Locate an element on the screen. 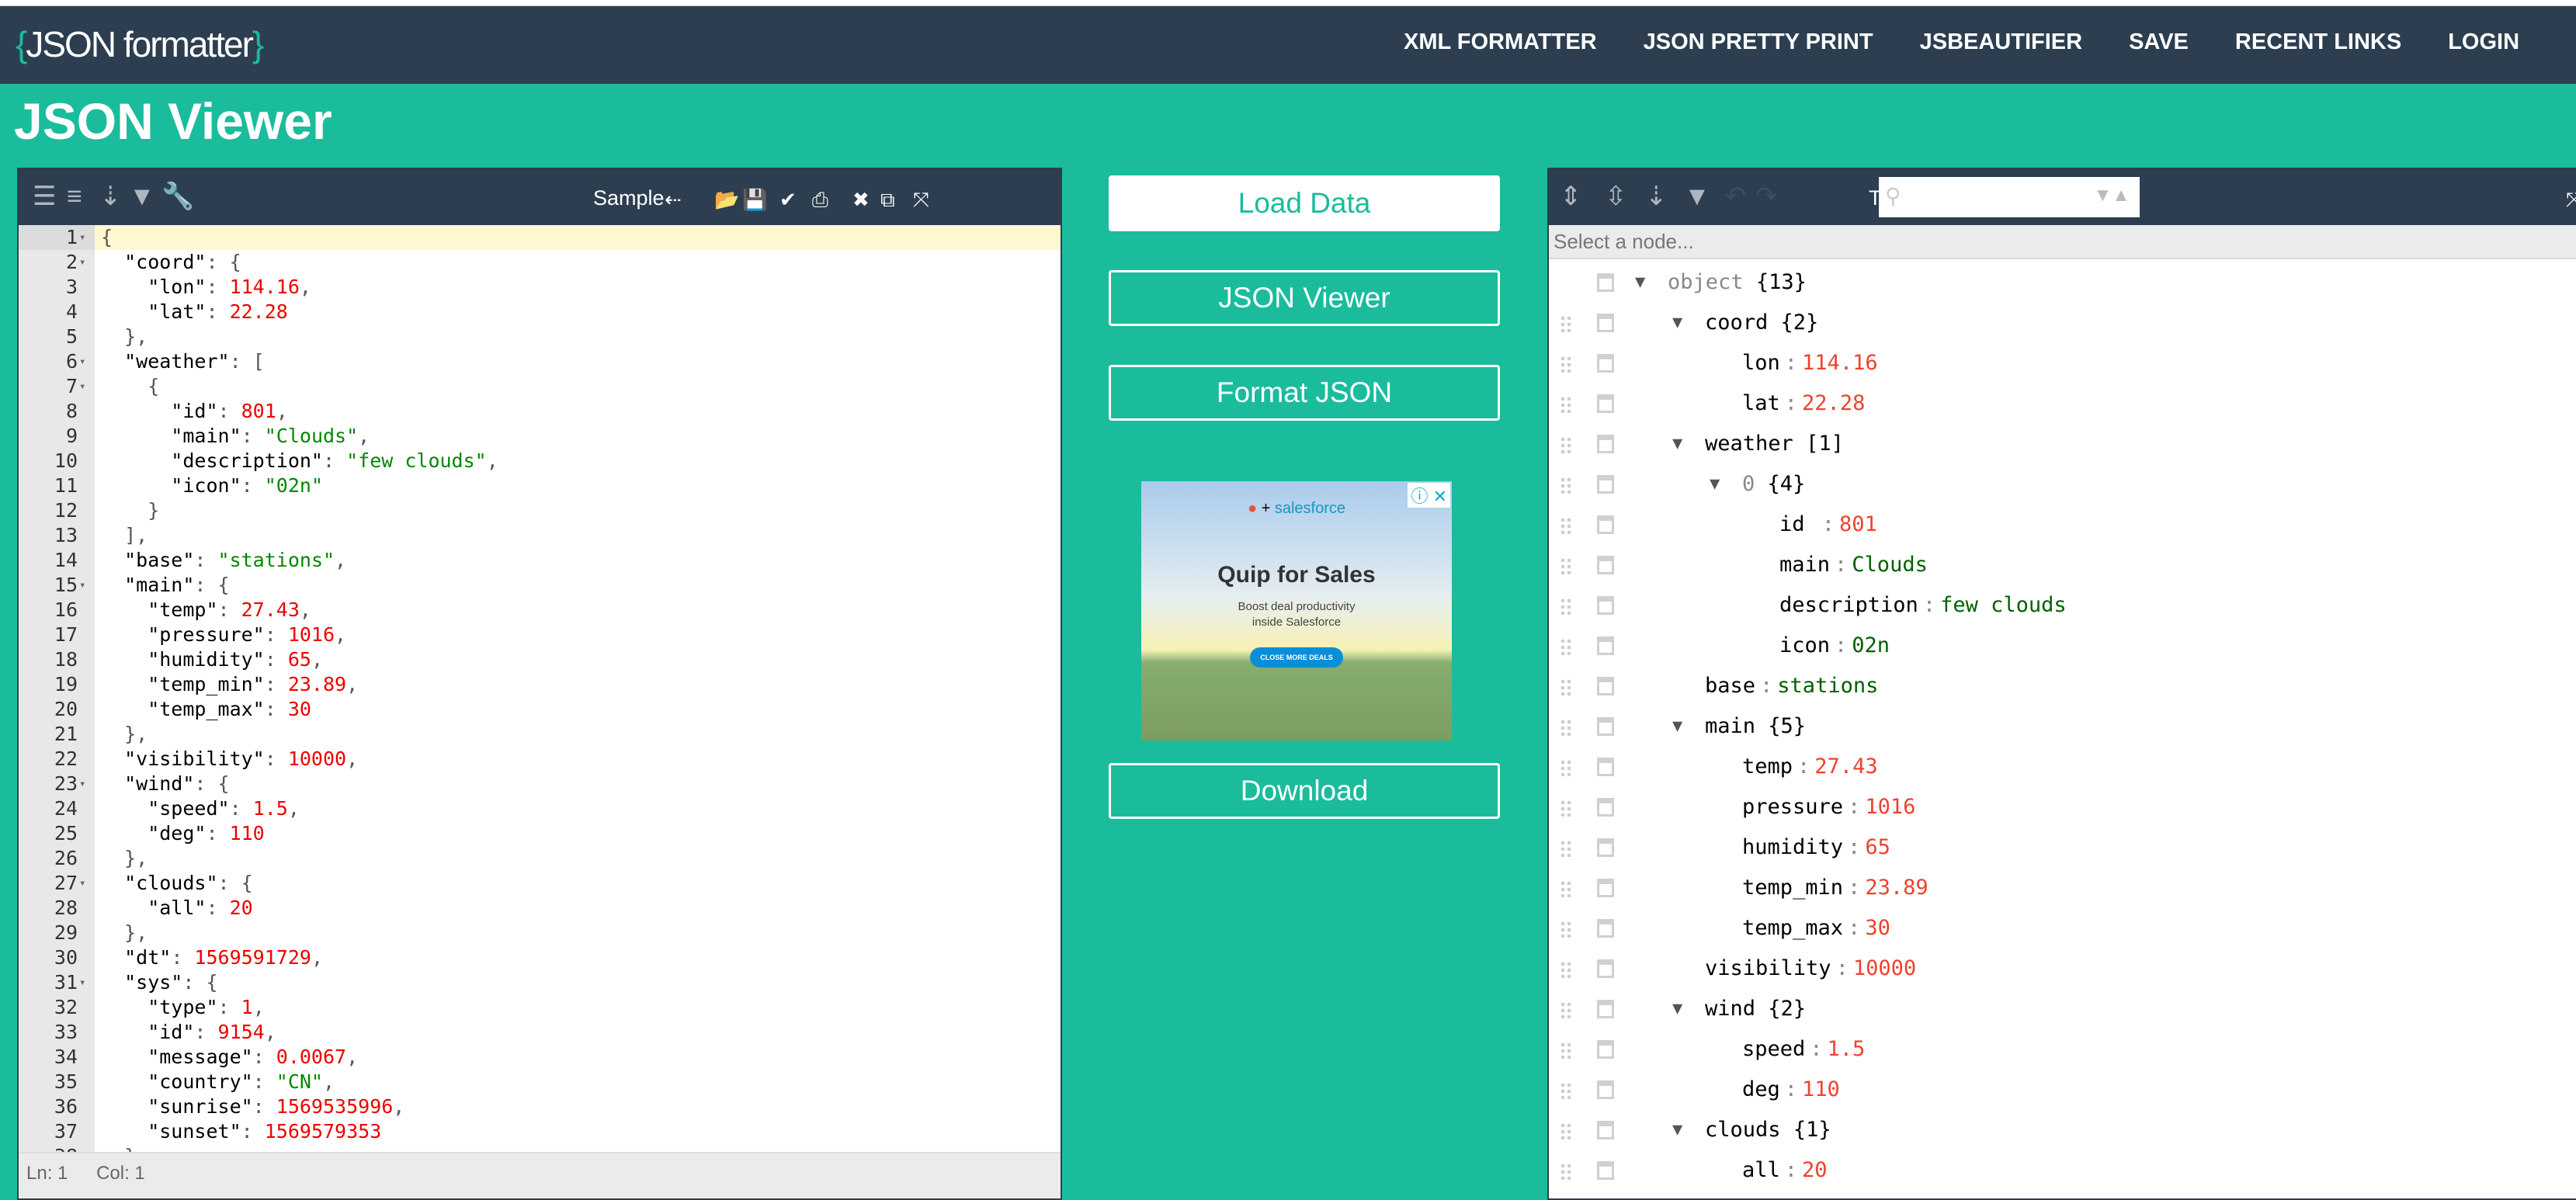 Image resolution: width=2576 pixels, height=1200 pixels. redo-icon: ↷ is located at coordinates (1766, 196).